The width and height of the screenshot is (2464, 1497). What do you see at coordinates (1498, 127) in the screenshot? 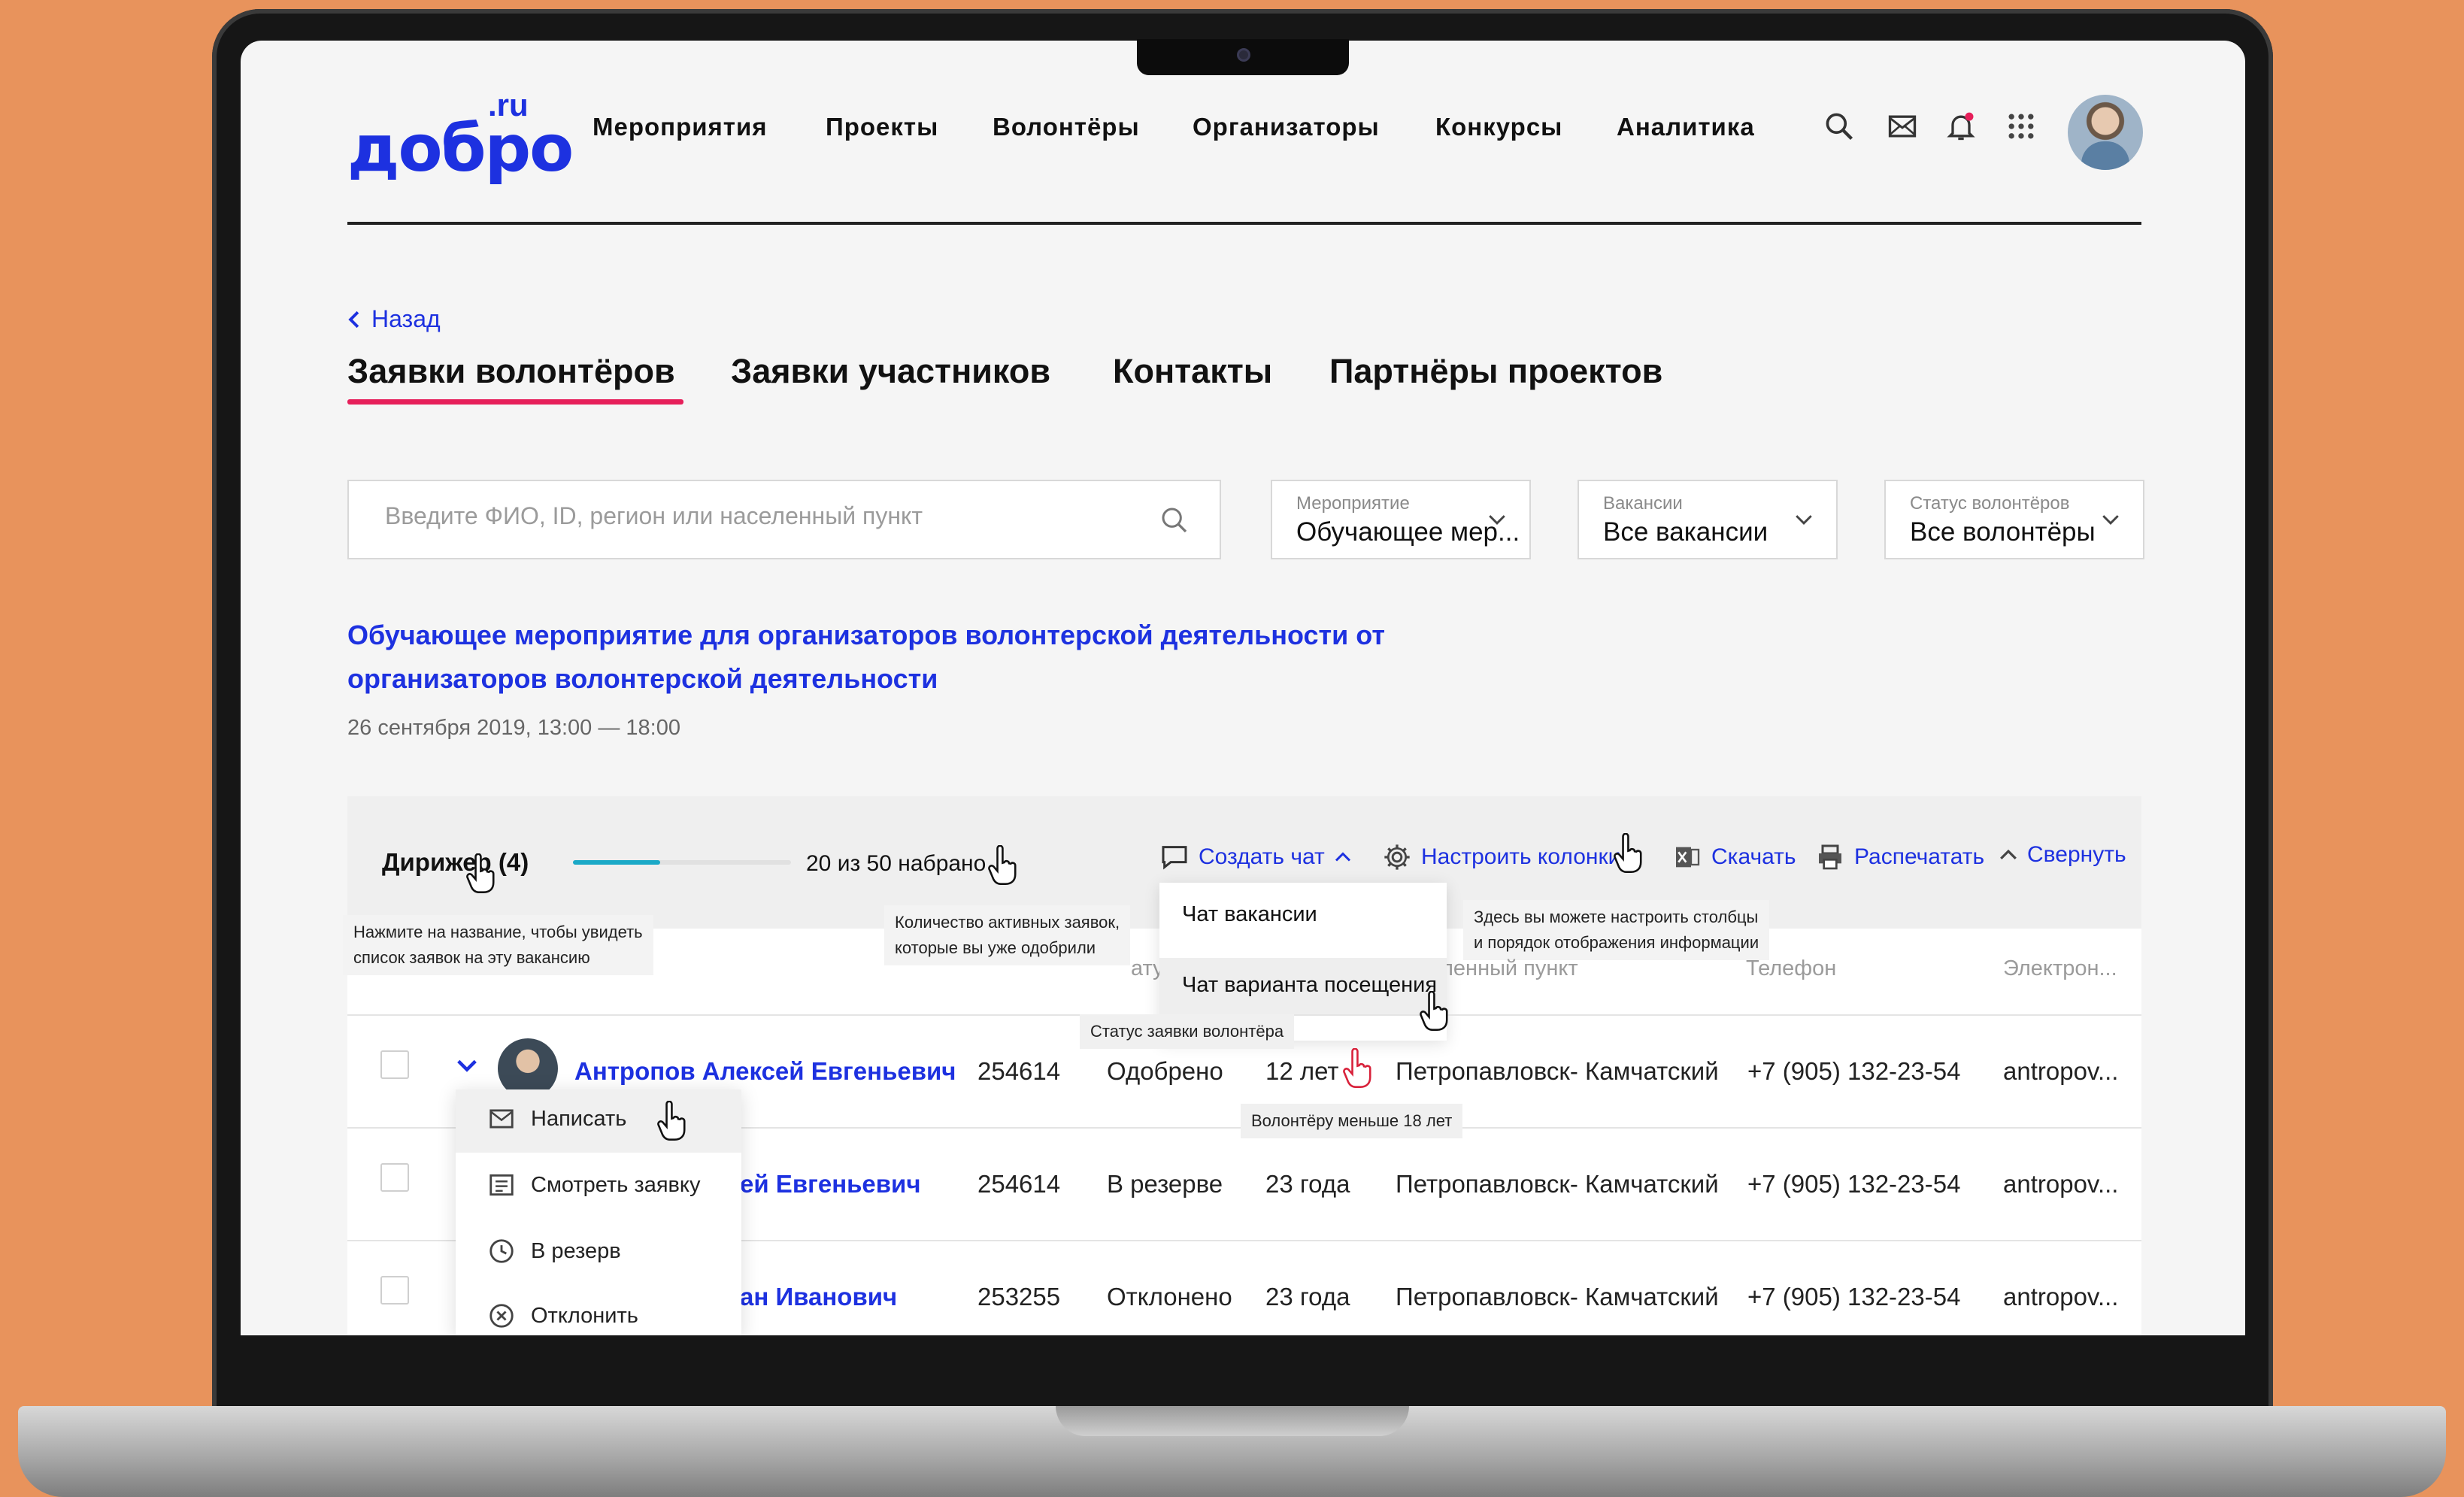
I see `nav-contests: Конкурсы` at bounding box center [1498, 127].